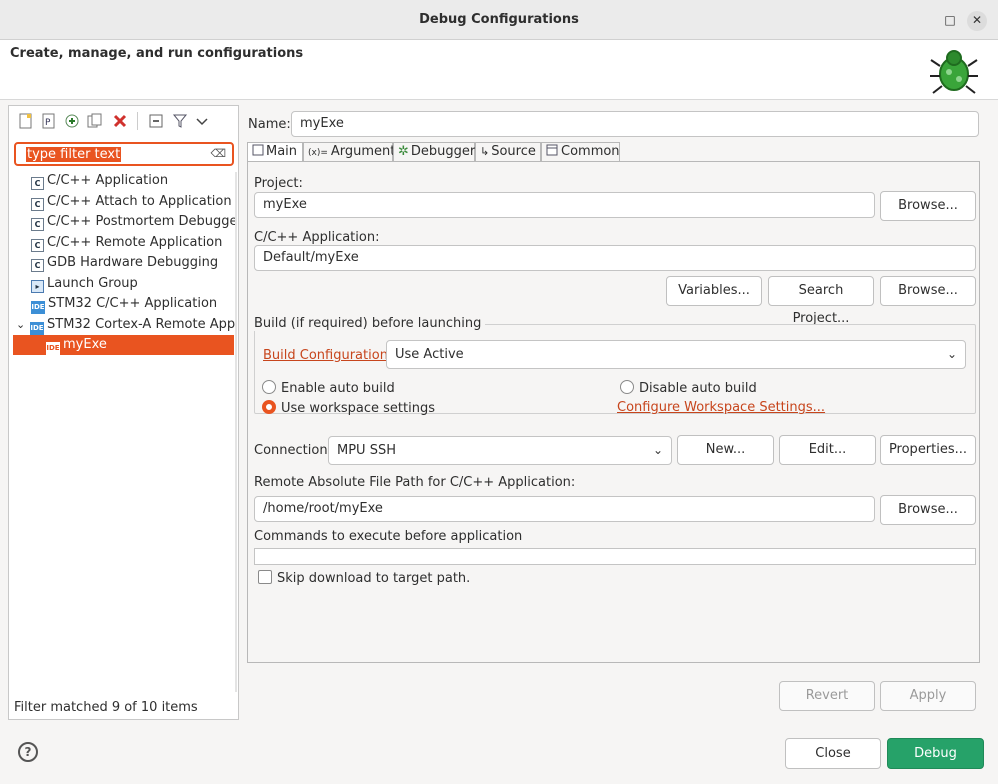  I want to click on tree-item-stm32-remote: ⌄ IDE STM32 Cortex-A Remote Applic, so click(126, 325).